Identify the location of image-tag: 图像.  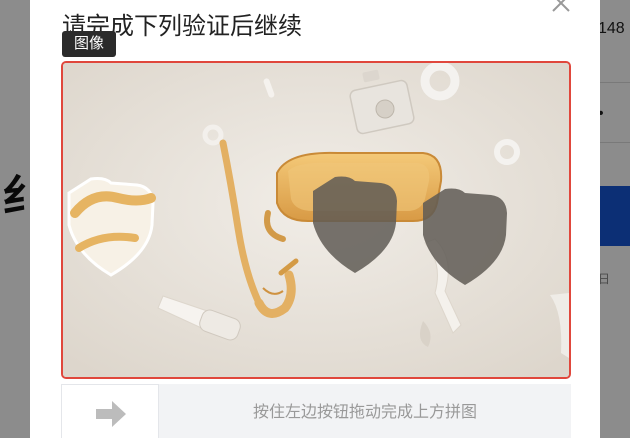
(89, 44).